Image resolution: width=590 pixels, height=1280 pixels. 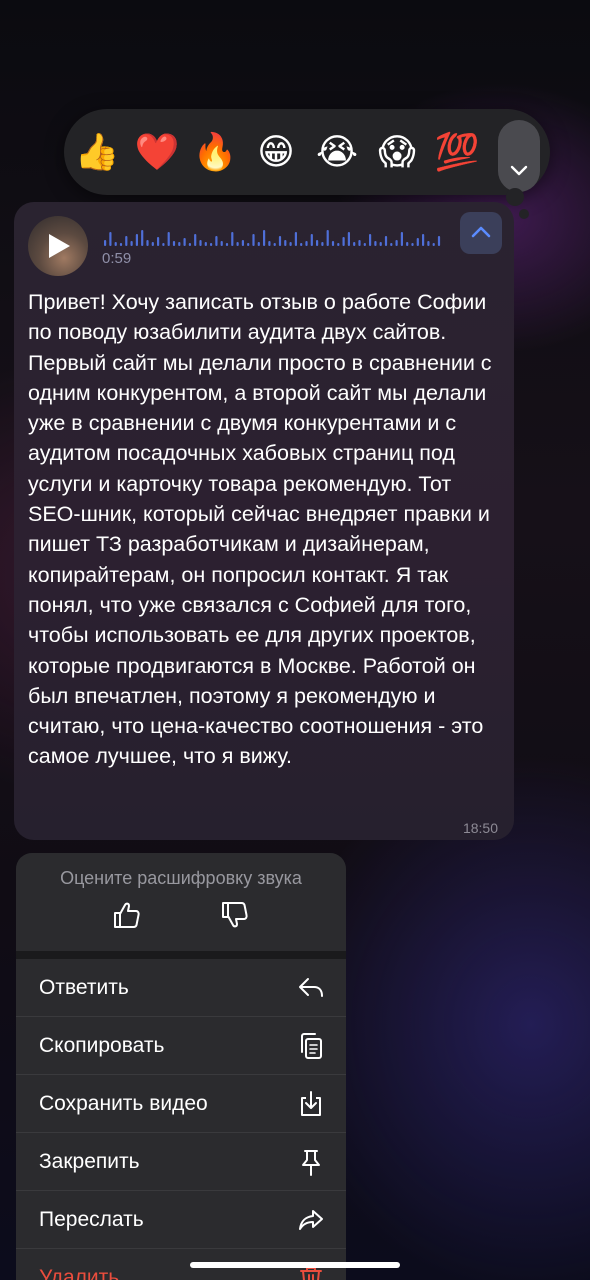 I want to click on audio-waveform, so click(x=274, y=234).